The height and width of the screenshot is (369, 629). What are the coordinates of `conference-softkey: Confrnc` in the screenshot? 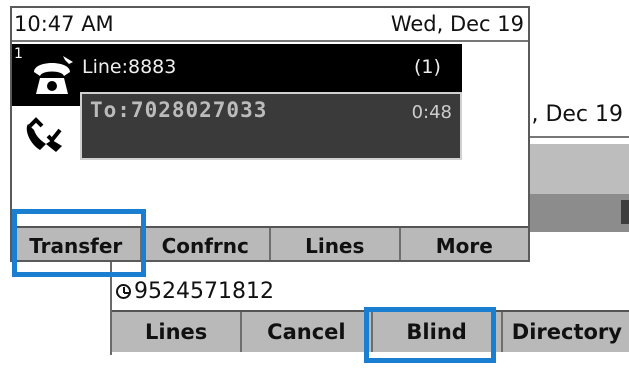 It's located at (204, 244).